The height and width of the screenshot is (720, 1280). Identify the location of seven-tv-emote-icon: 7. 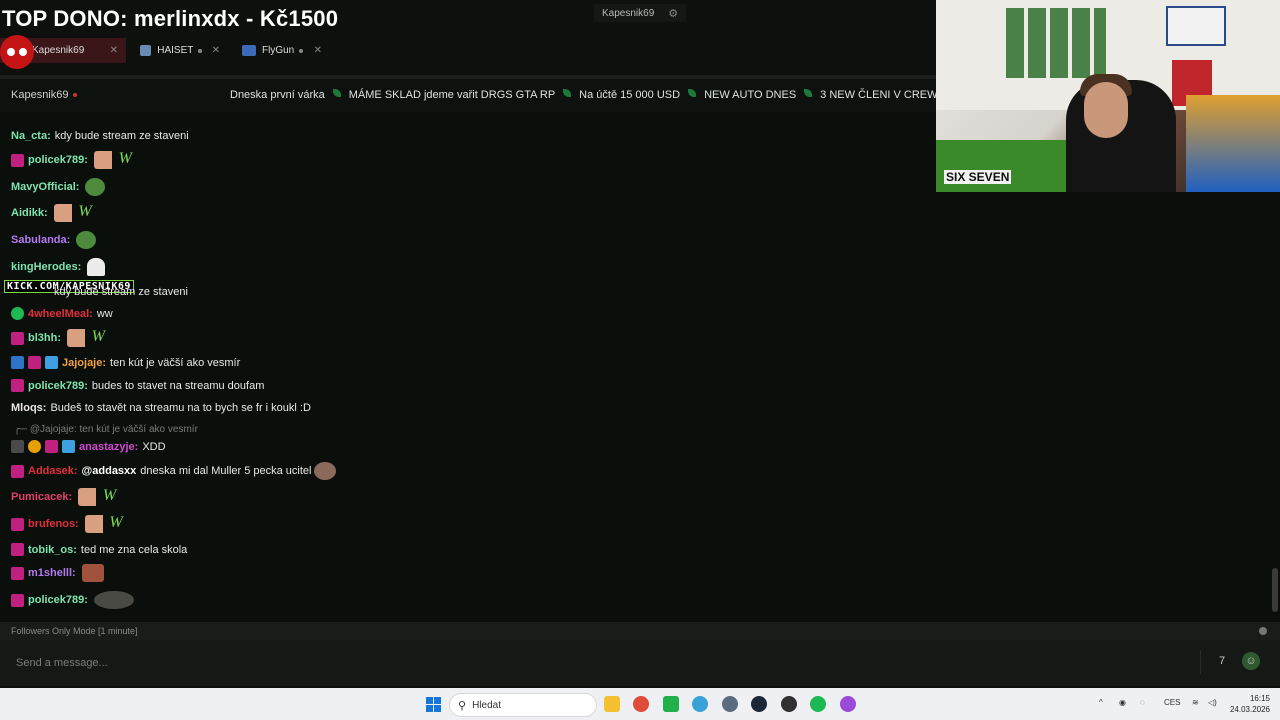
(1222, 661).